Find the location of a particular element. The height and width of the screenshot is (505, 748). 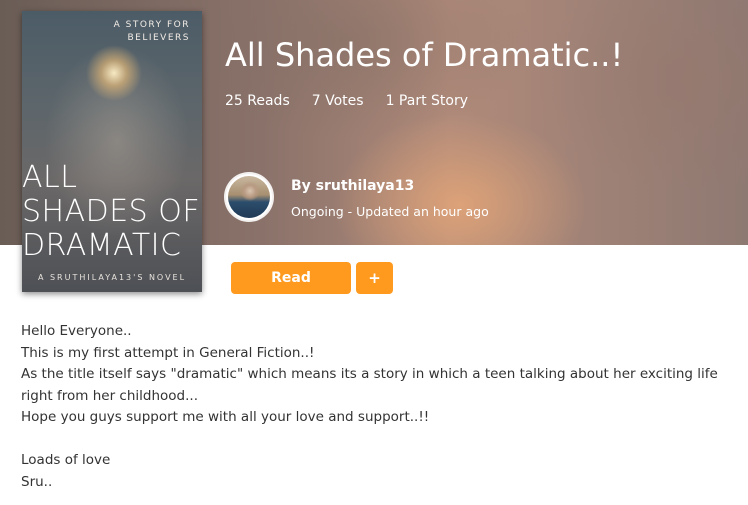

cover-title-line: ALL is located at coordinates (50, 177).